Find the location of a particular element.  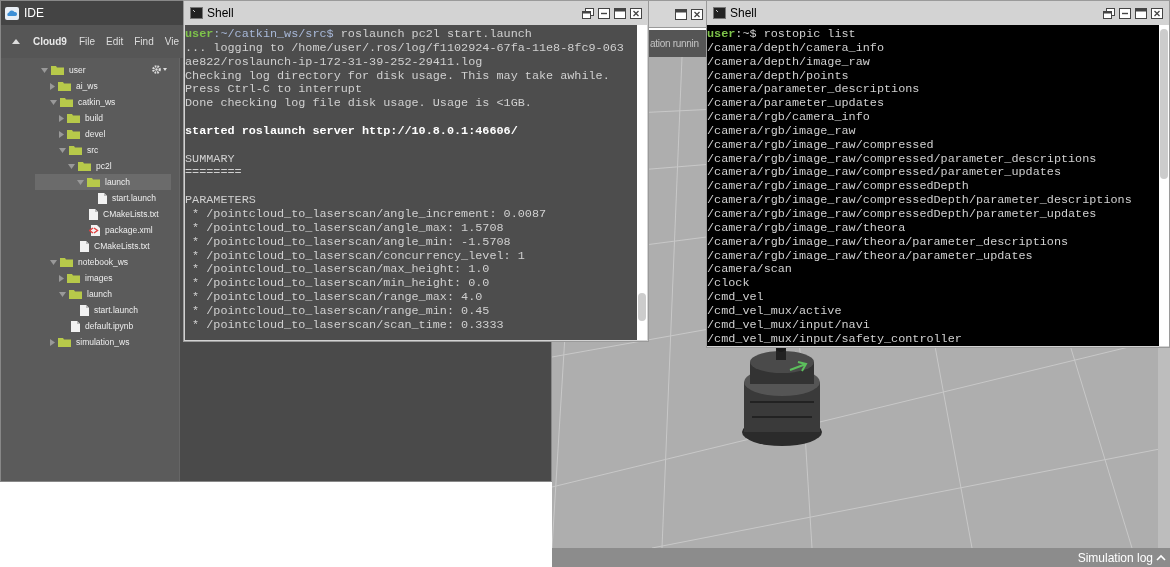

tree-item: devel is located at coordinates (103, 134).